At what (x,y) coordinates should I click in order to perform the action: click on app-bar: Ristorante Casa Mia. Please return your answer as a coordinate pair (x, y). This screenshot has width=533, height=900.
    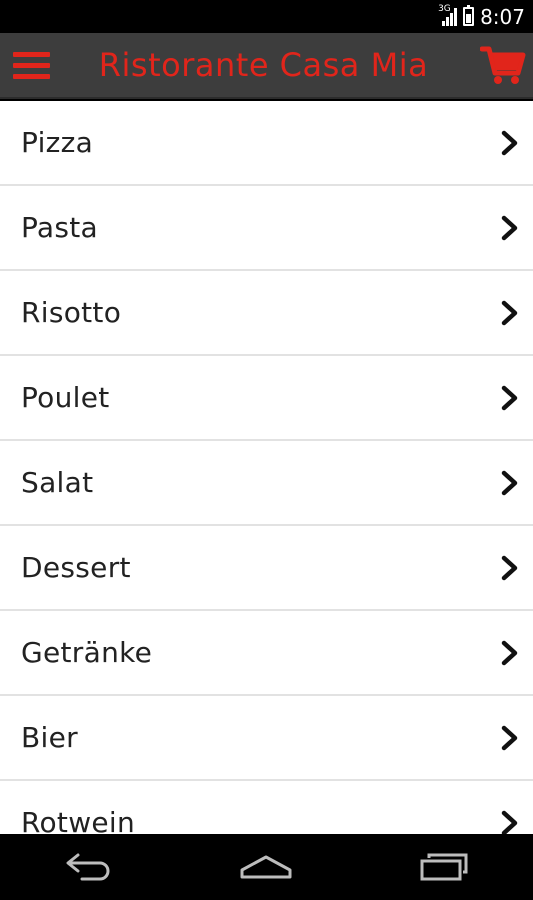
    Looking at the image, I should click on (266, 66).